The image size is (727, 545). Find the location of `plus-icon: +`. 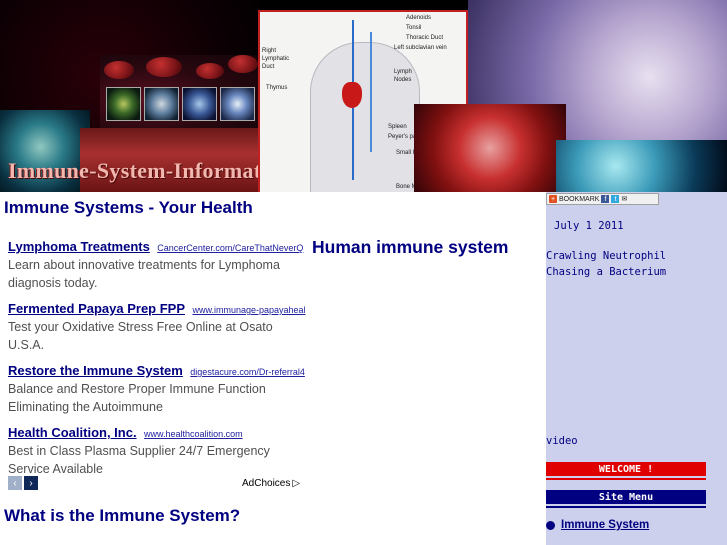

plus-icon: + is located at coordinates (553, 199).